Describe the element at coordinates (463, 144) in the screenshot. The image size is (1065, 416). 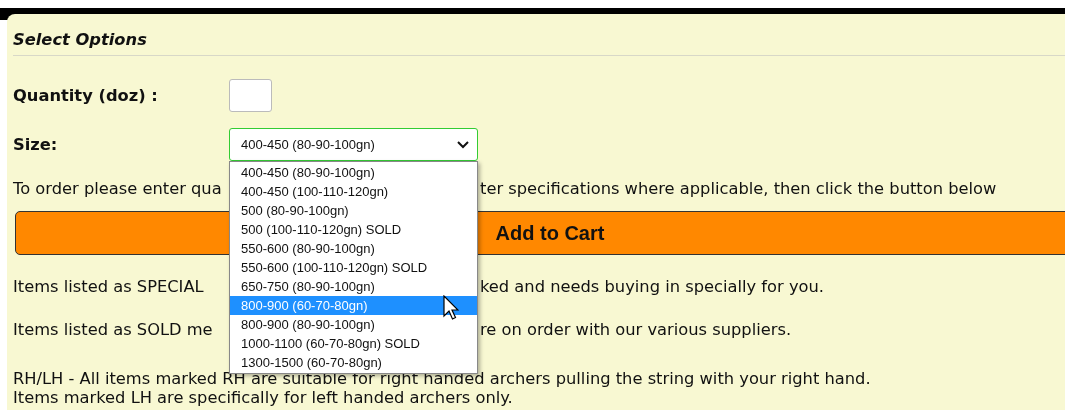
I see `chevron-icon` at that location.